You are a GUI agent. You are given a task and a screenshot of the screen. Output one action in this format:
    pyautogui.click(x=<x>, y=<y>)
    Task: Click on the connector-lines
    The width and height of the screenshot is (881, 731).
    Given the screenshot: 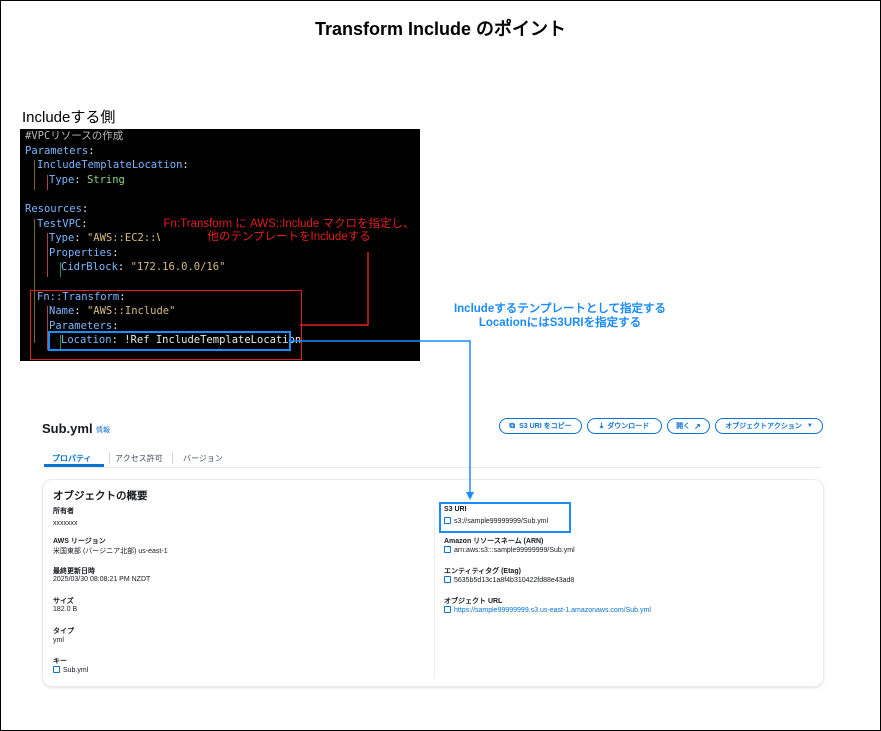 What is the action you would take?
    pyautogui.click(x=382, y=376)
    